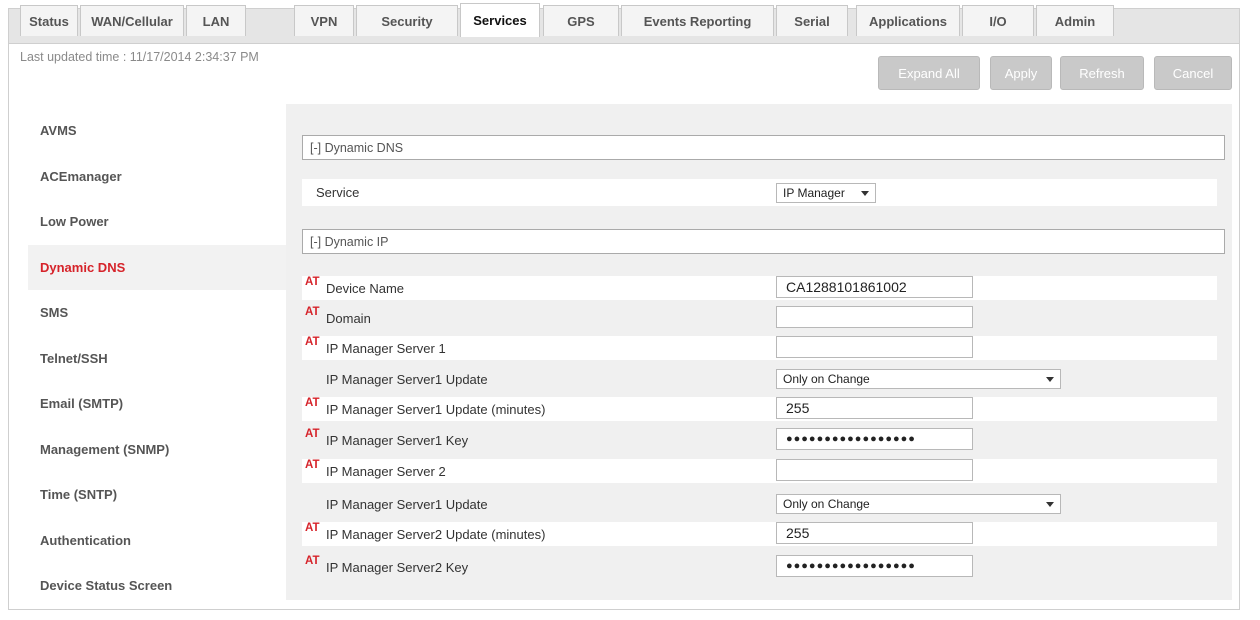 The width and height of the screenshot is (1260, 620). What do you see at coordinates (132, 20) in the screenshot?
I see `tab-wan-cellular: WAN/Cellular` at bounding box center [132, 20].